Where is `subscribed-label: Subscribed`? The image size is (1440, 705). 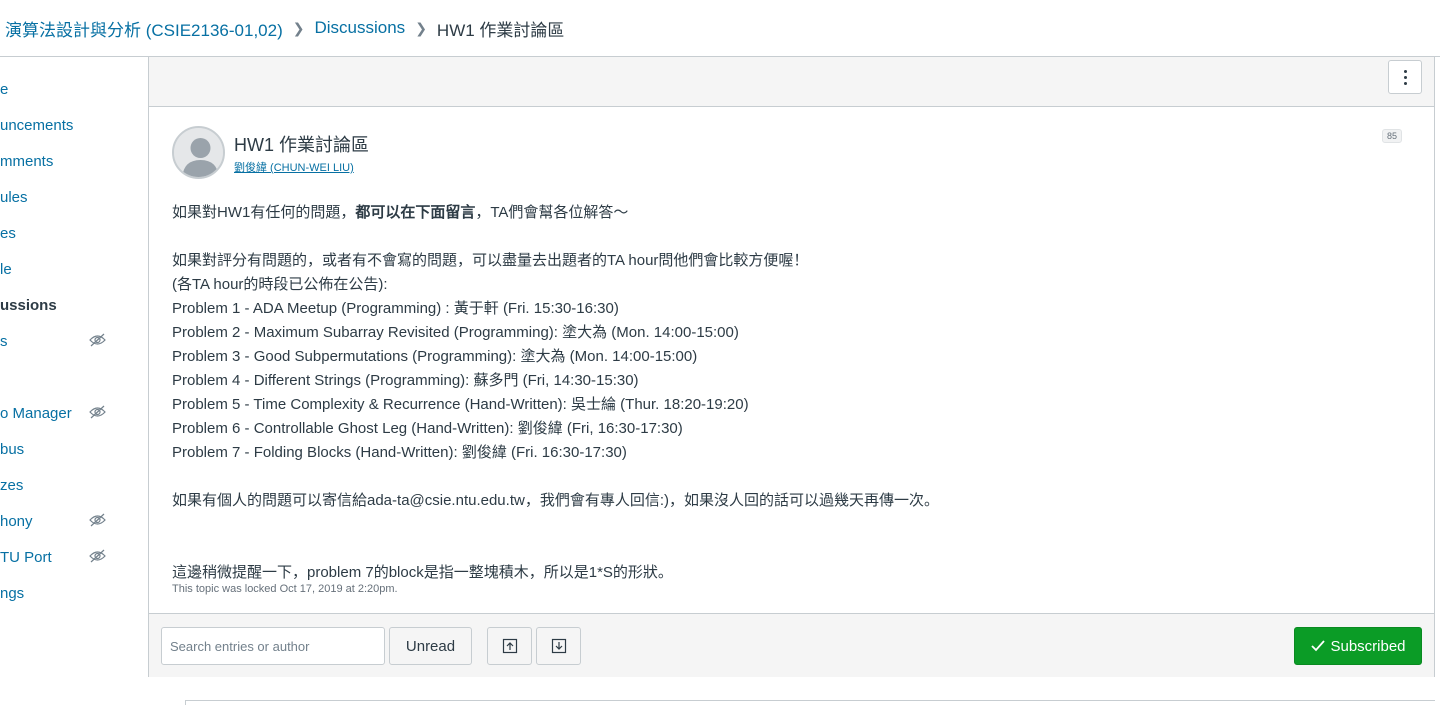 subscribed-label: Subscribed is located at coordinates (1368, 646).